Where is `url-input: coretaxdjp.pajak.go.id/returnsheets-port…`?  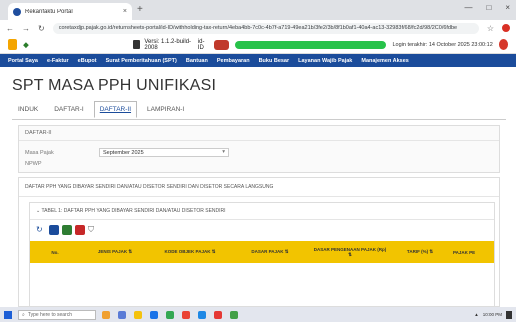
url-input: coretaxdjp.pajak.go.id/returnsheets-port… is located at coordinates (265, 28).